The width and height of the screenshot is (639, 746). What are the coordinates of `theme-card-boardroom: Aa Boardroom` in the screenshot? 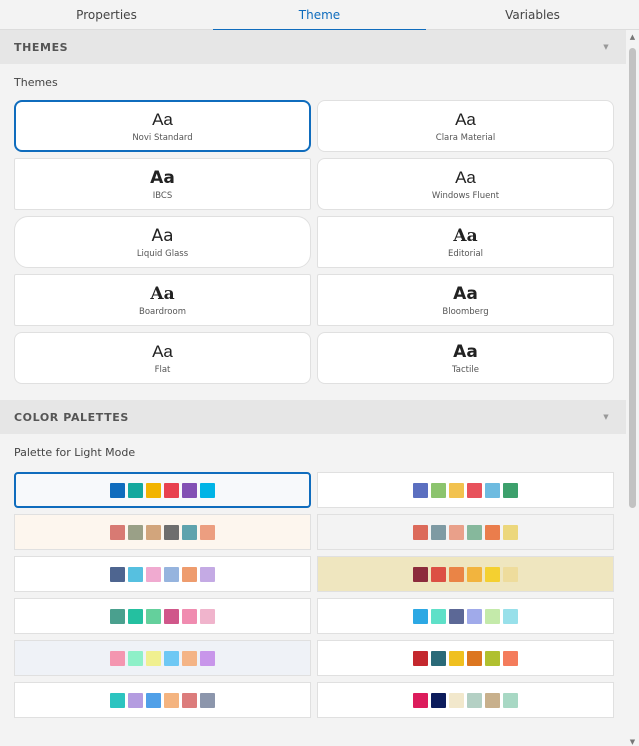 It's located at (162, 300).